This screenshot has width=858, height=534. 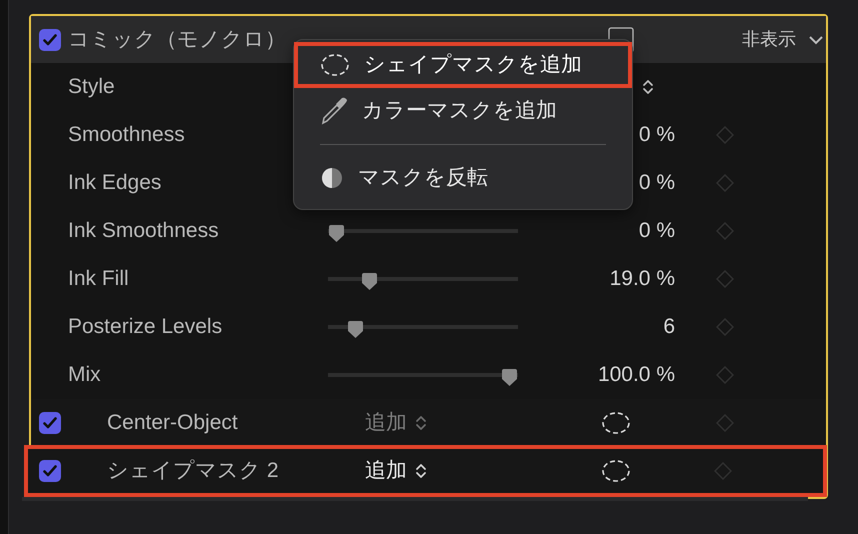 What do you see at coordinates (642, 279) in the screenshot?
I see `parameter-value: 19.0 %` at bounding box center [642, 279].